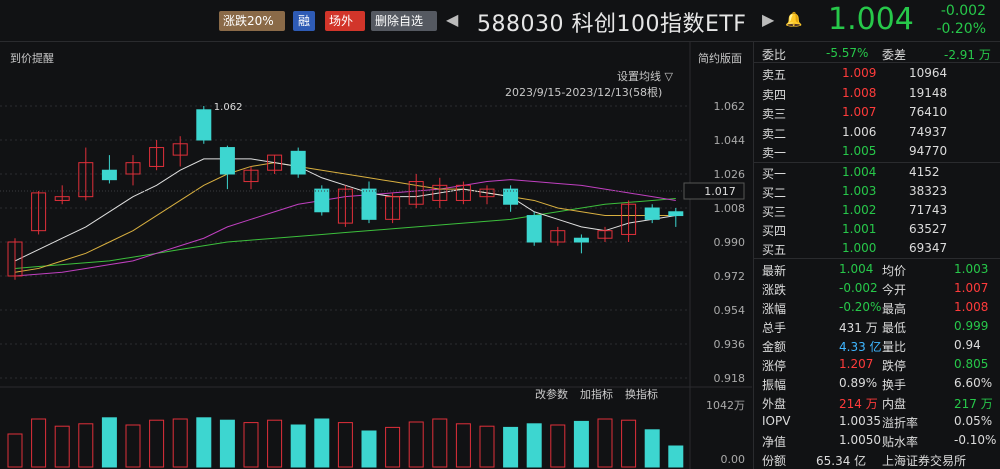 The height and width of the screenshot is (469, 1000). Describe the element at coordinates (774, 250) in the screenshot. I see `buy-level-label: 买五` at that location.